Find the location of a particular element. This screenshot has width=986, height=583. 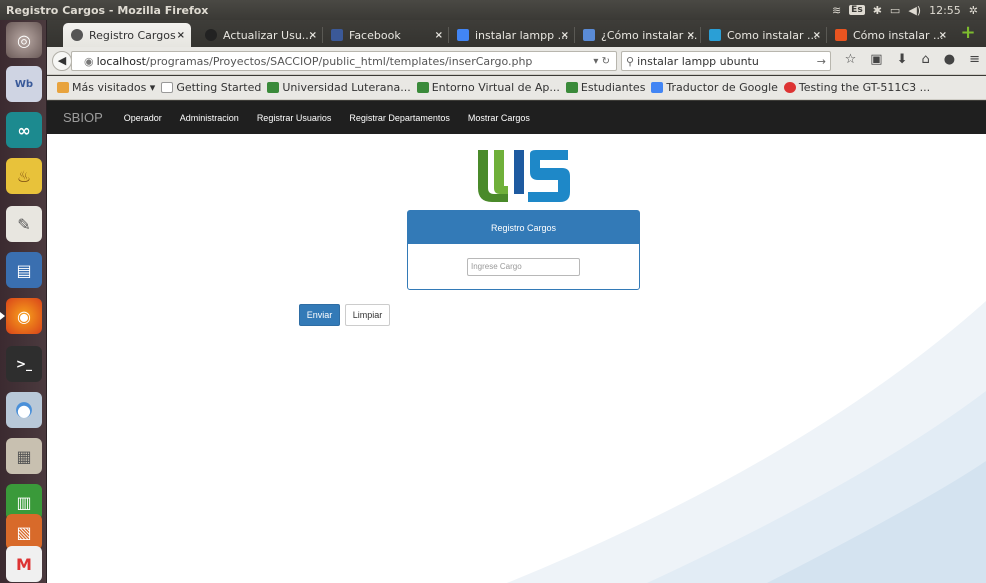

dash-home-icon: ◎ is located at coordinates (24, 40).